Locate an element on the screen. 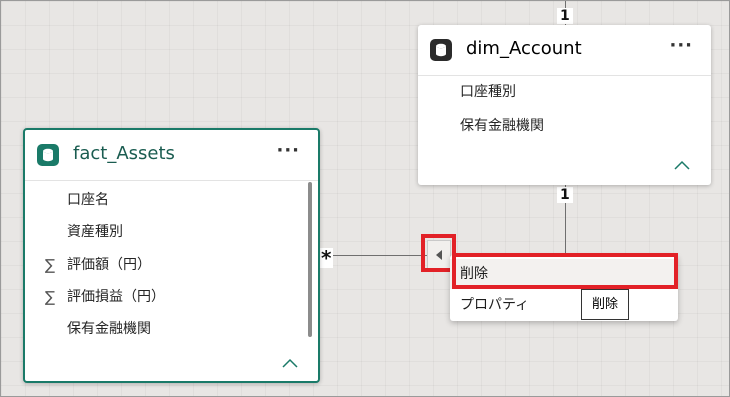 This screenshot has width=730, height=397. table-title: dim_Account is located at coordinates (524, 48).